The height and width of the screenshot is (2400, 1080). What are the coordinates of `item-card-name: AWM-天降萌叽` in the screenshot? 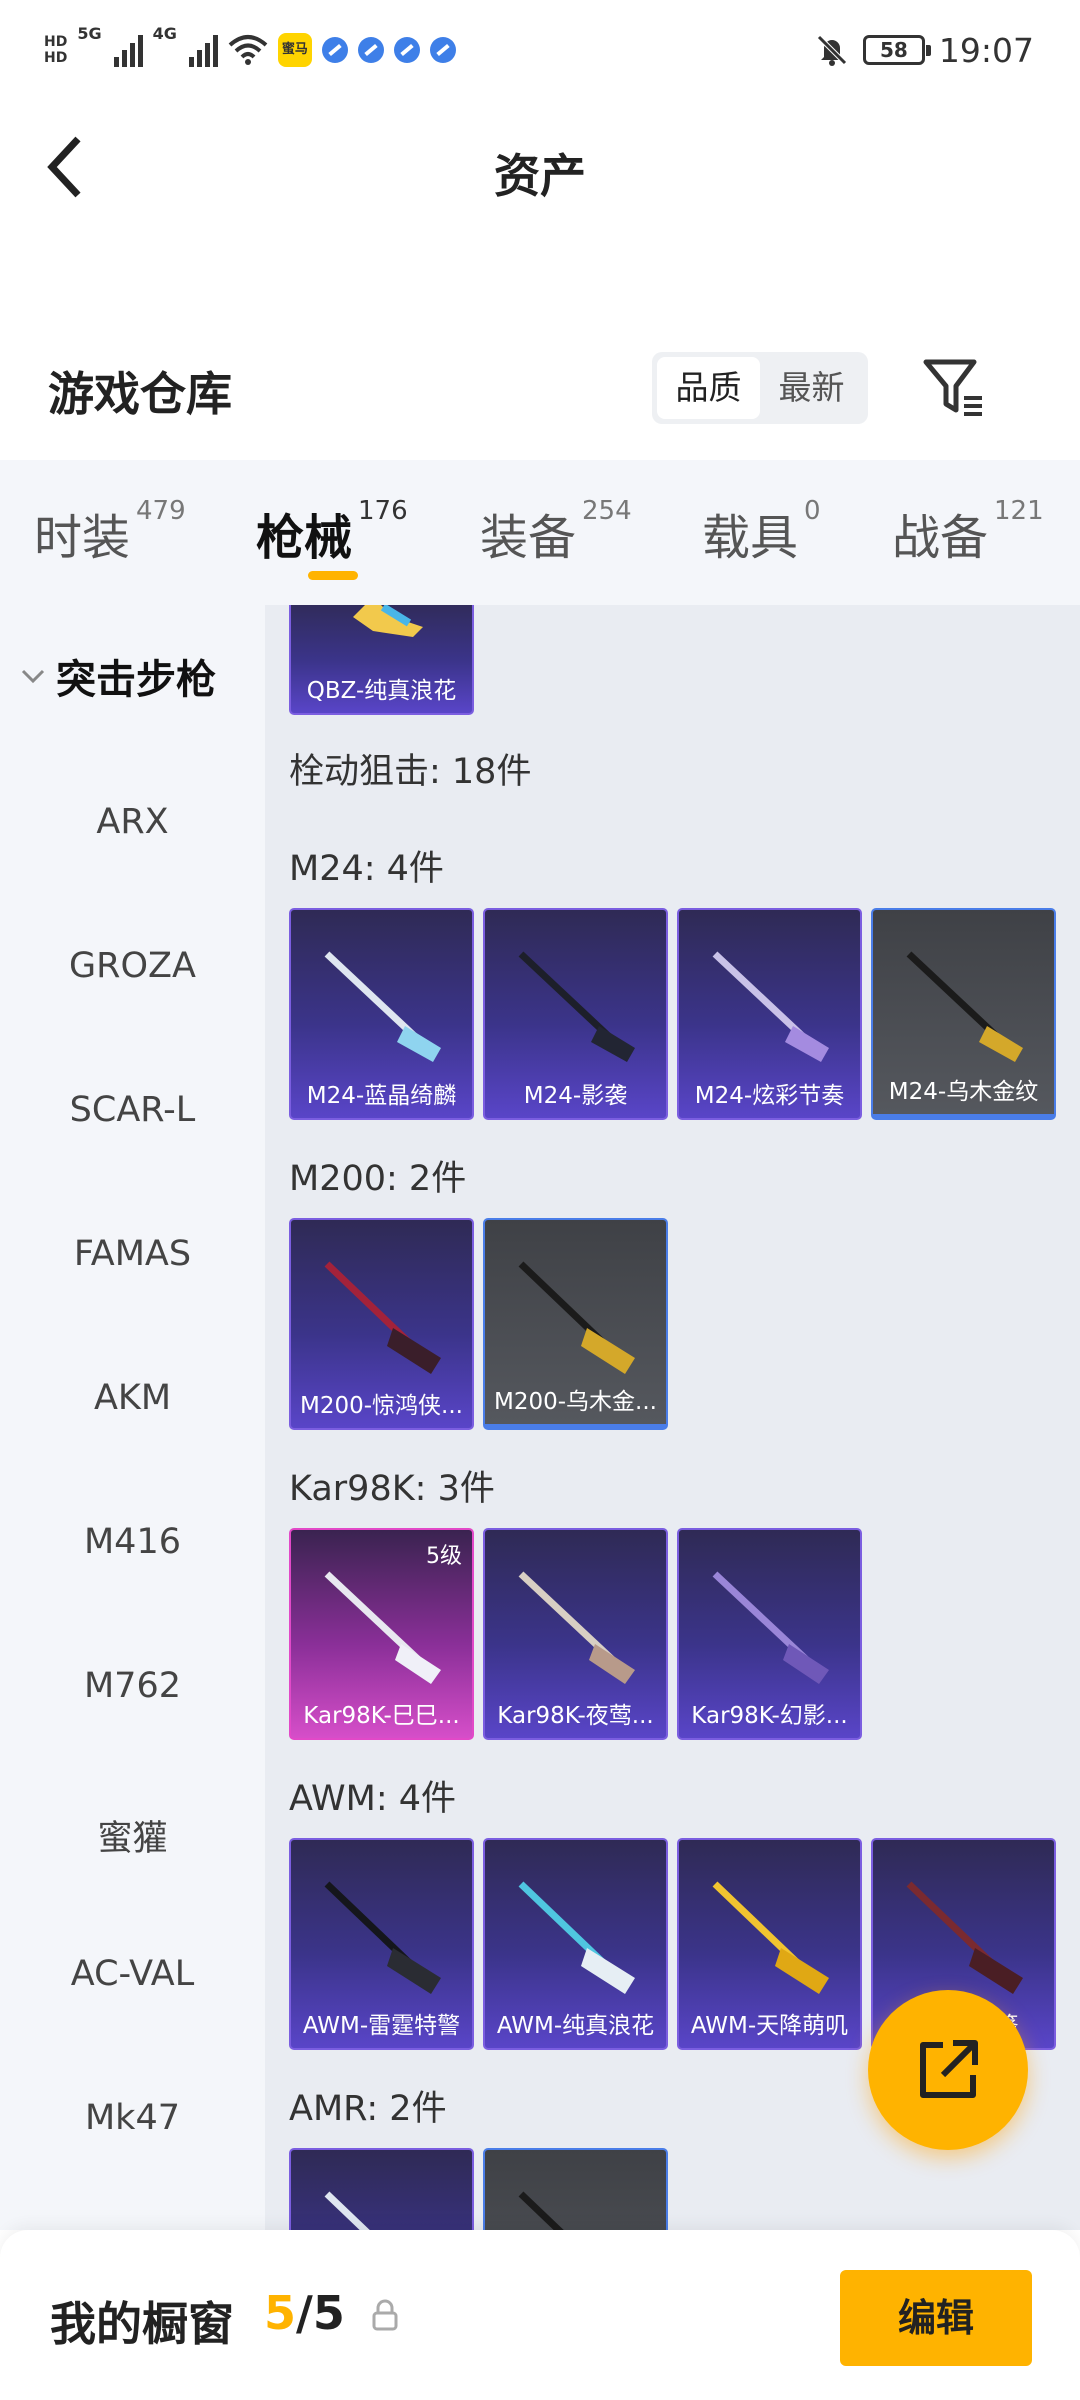 It's located at (769, 2026).